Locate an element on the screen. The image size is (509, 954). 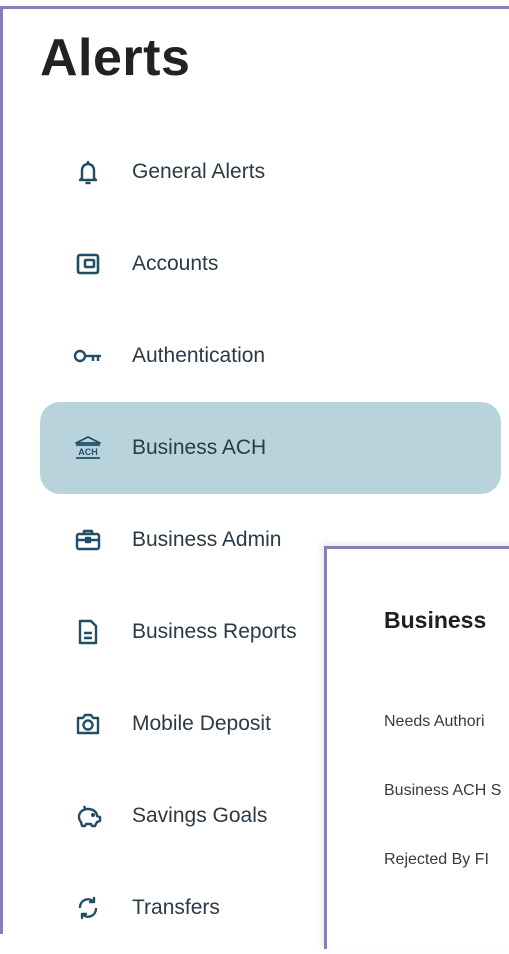
nav-item-accounts: Accounts is located at coordinates (270, 264).